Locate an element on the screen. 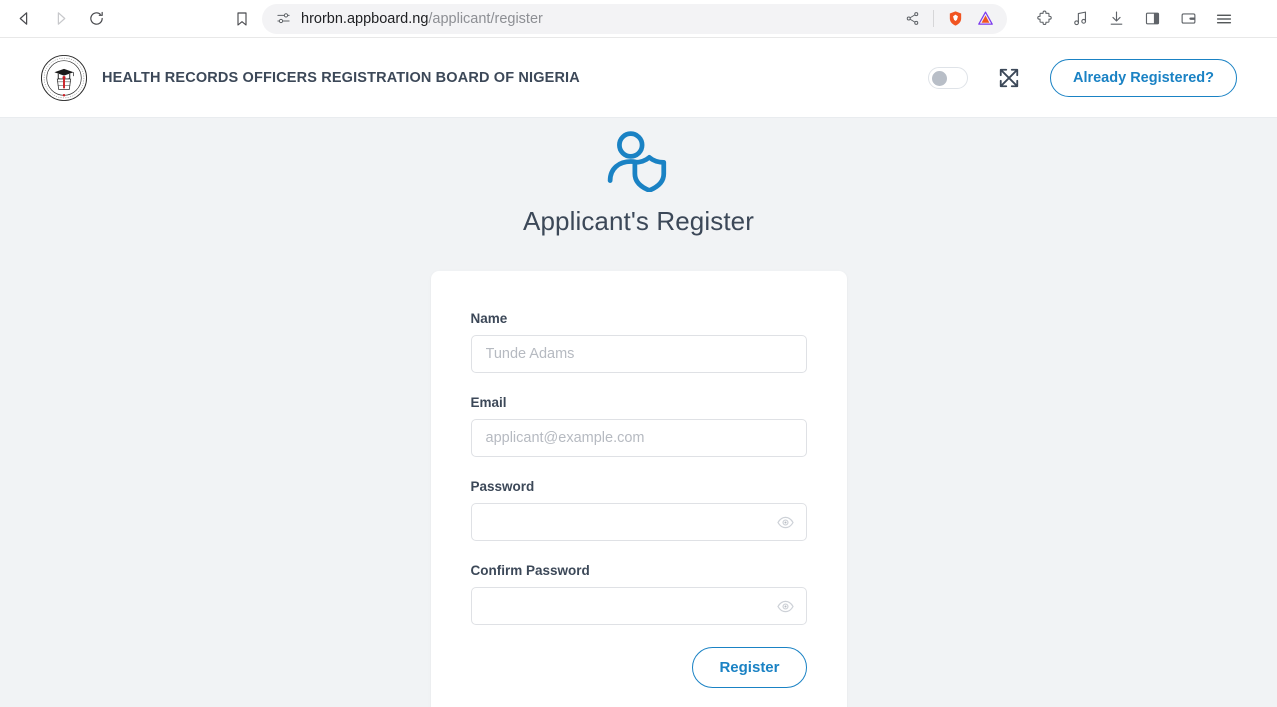 The height and width of the screenshot is (707, 1277). wallet-button is located at coordinates (1188, 19).